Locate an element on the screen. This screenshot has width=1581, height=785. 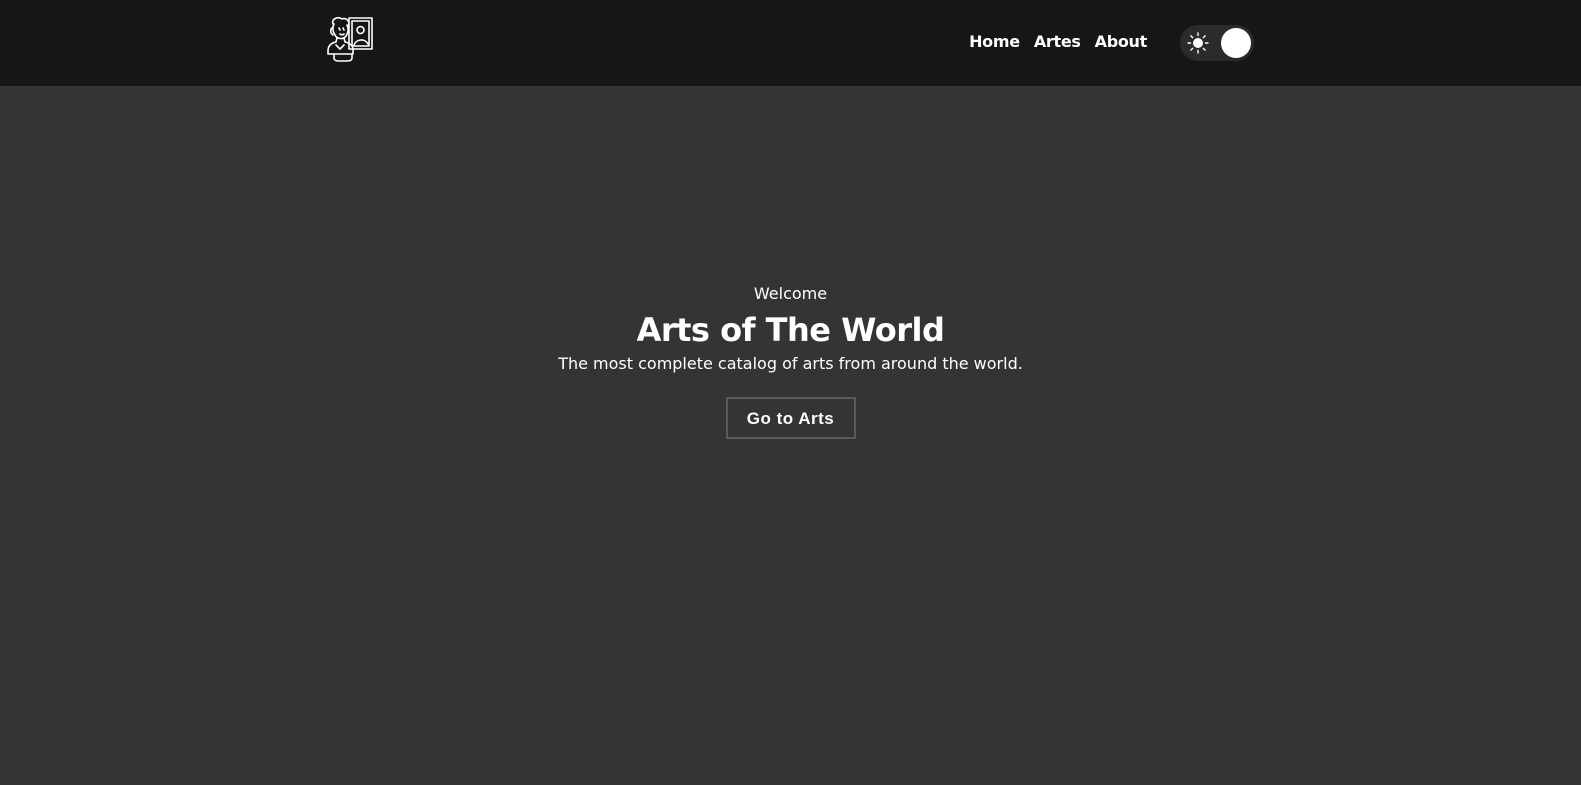
go-to-arts-button: Go to Arts is located at coordinates (790, 418).